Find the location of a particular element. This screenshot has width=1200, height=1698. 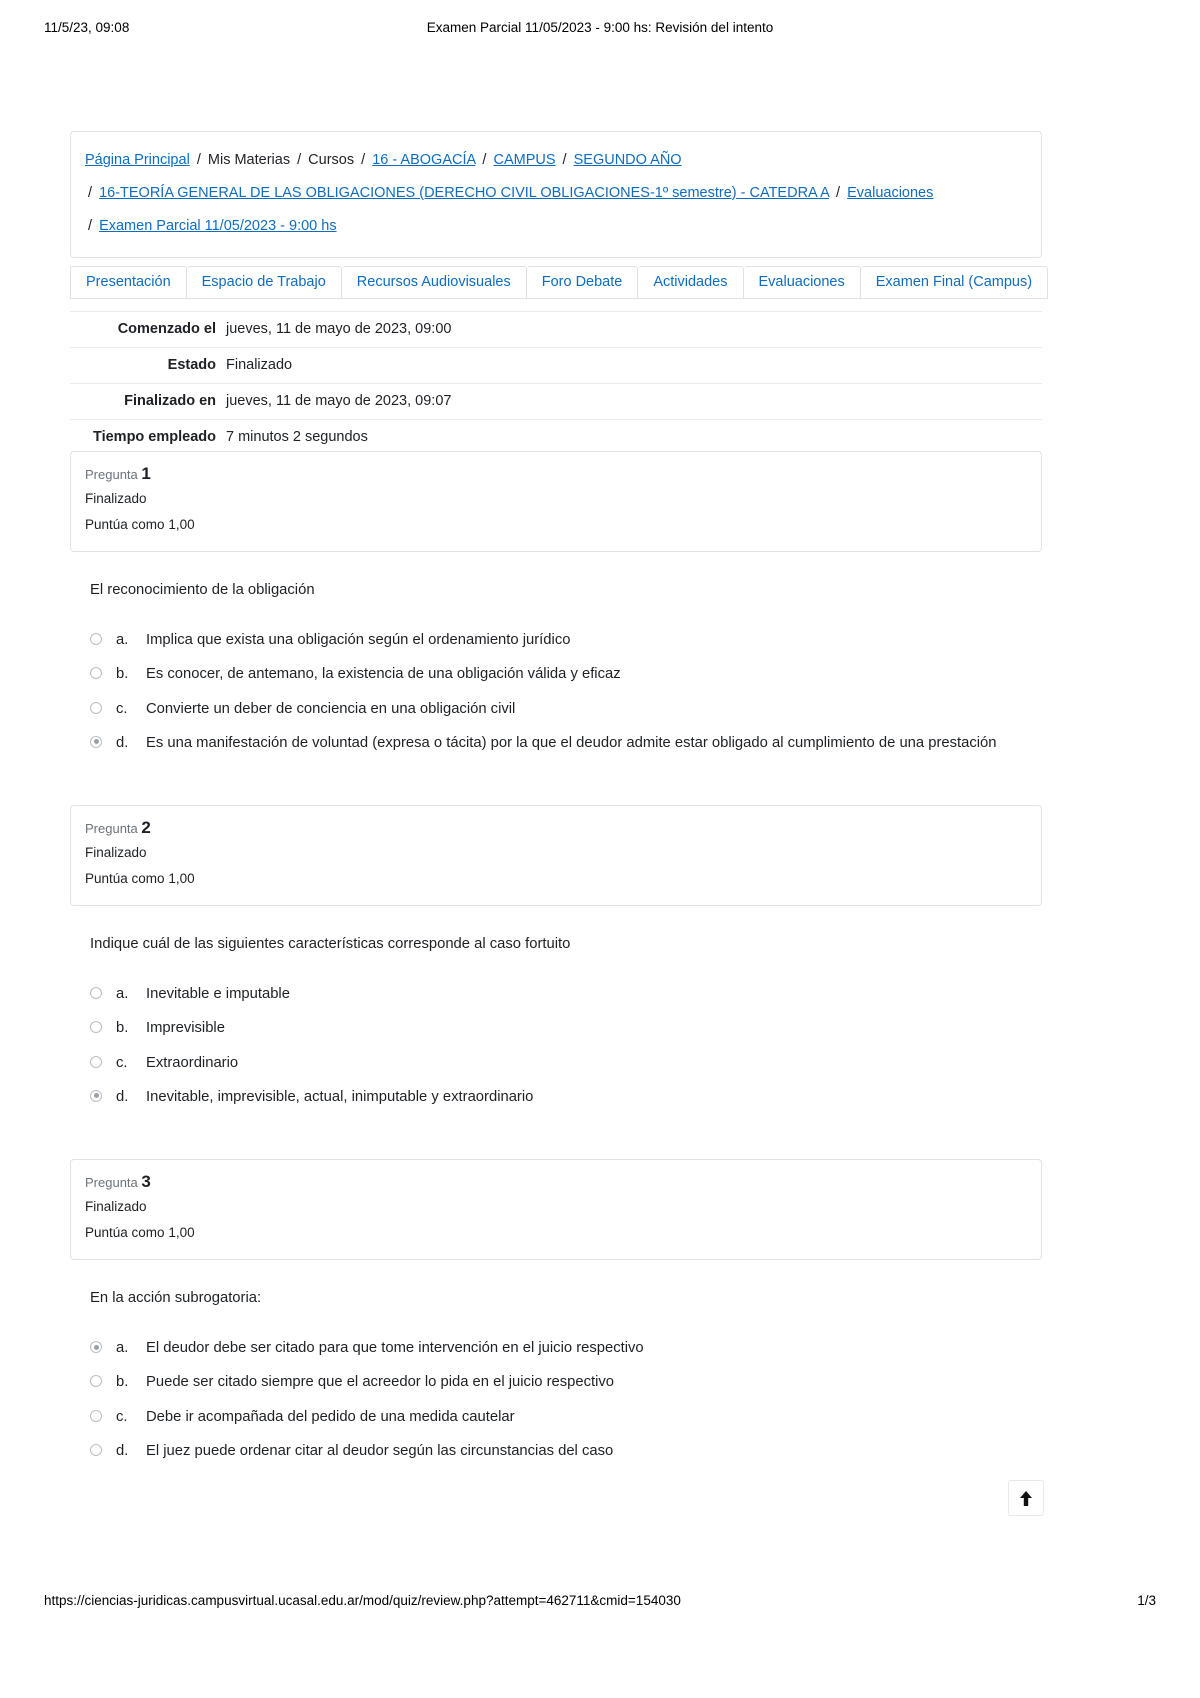

breadcrumb-link: 16 - ABOGACÍA is located at coordinates (423, 160).